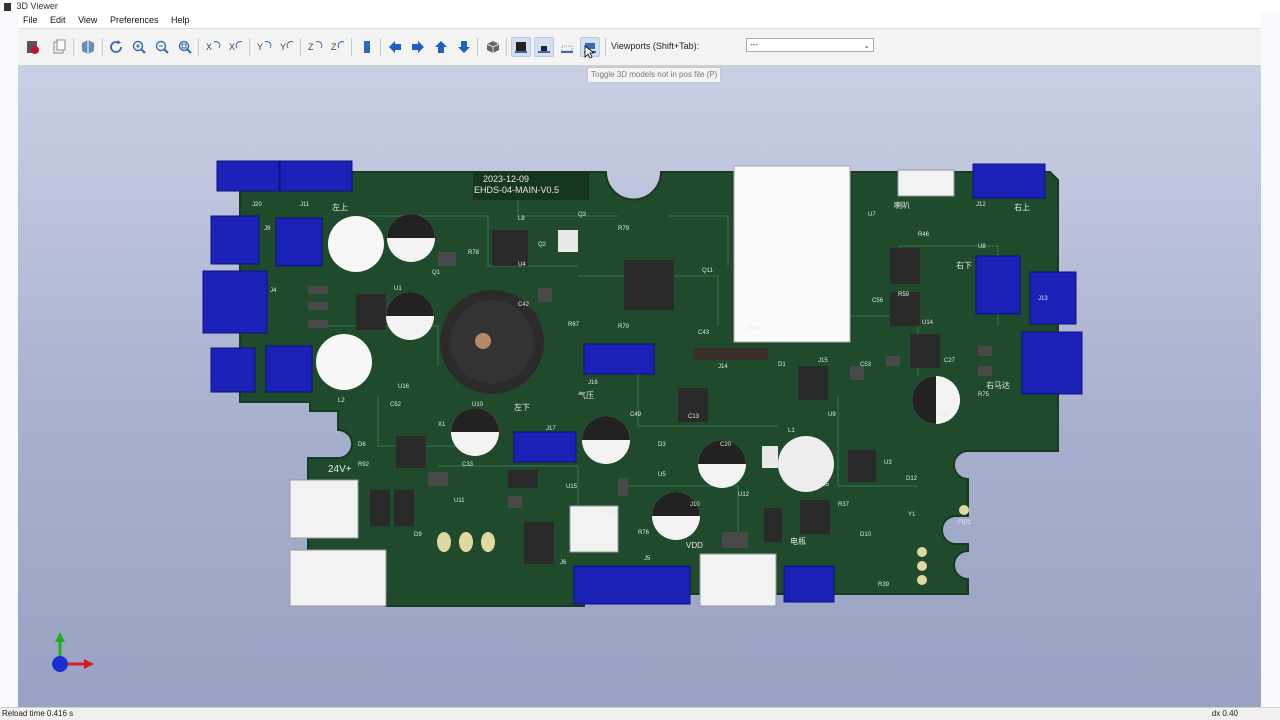  Describe the element at coordinates (1043, 299) in the screenshot. I see `ref-j13: J13` at that location.